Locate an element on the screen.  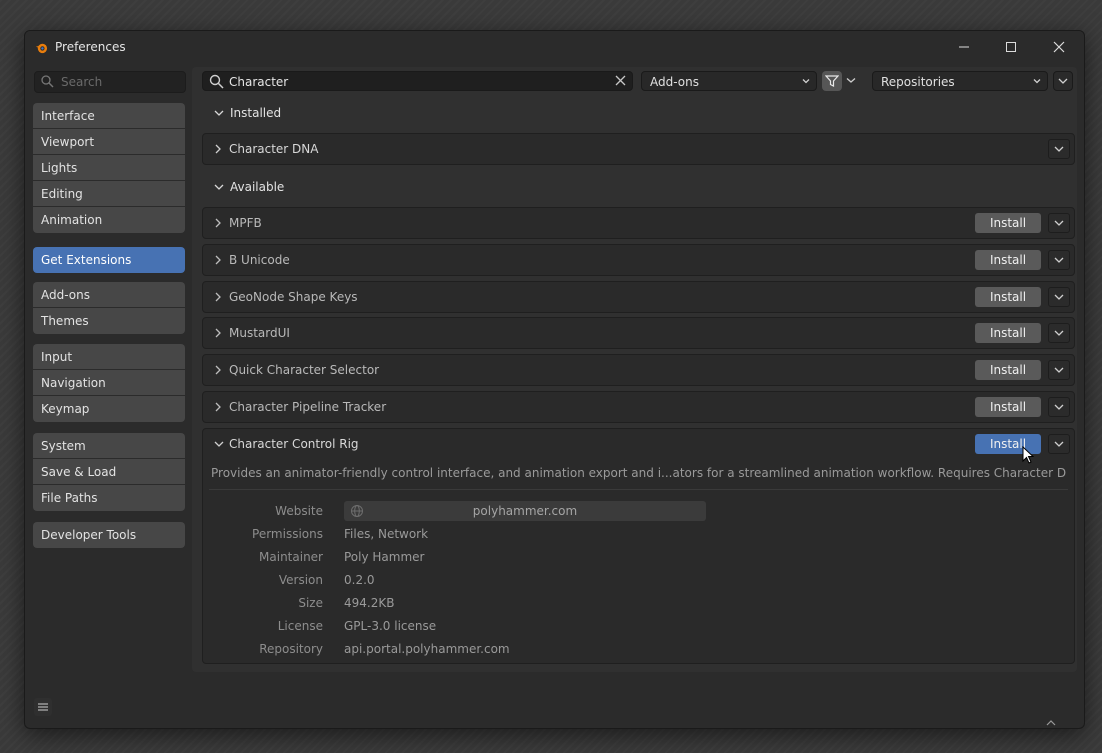
maximize-icon is located at coordinates (1011, 47).